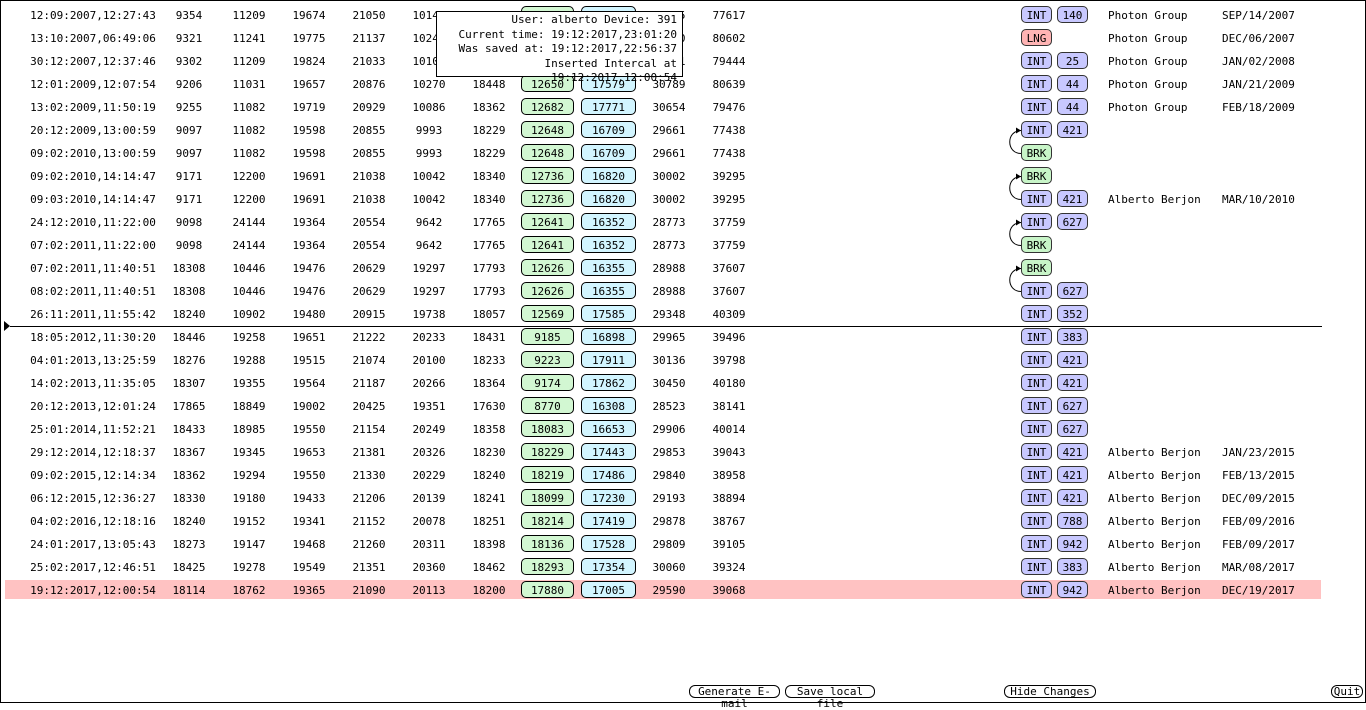 The height and width of the screenshot is (710, 1366). Describe the element at coordinates (567, 34) in the screenshot. I see `tooltip-current-time: Current time: 19:12:2017,23:01:20` at that location.